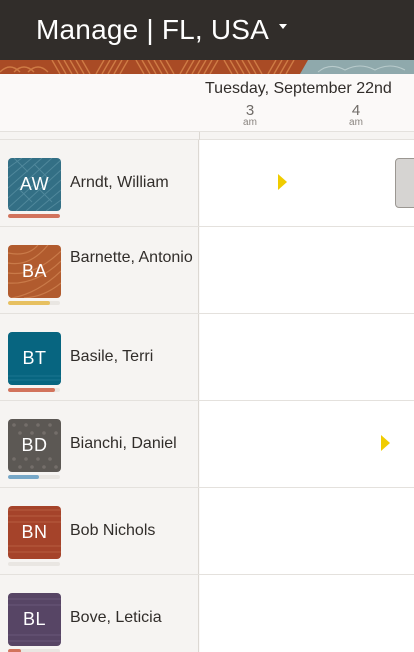 This screenshot has height=652, width=414. I want to click on person-cell: BD Bianchi, Daniel, so click(99, 444).